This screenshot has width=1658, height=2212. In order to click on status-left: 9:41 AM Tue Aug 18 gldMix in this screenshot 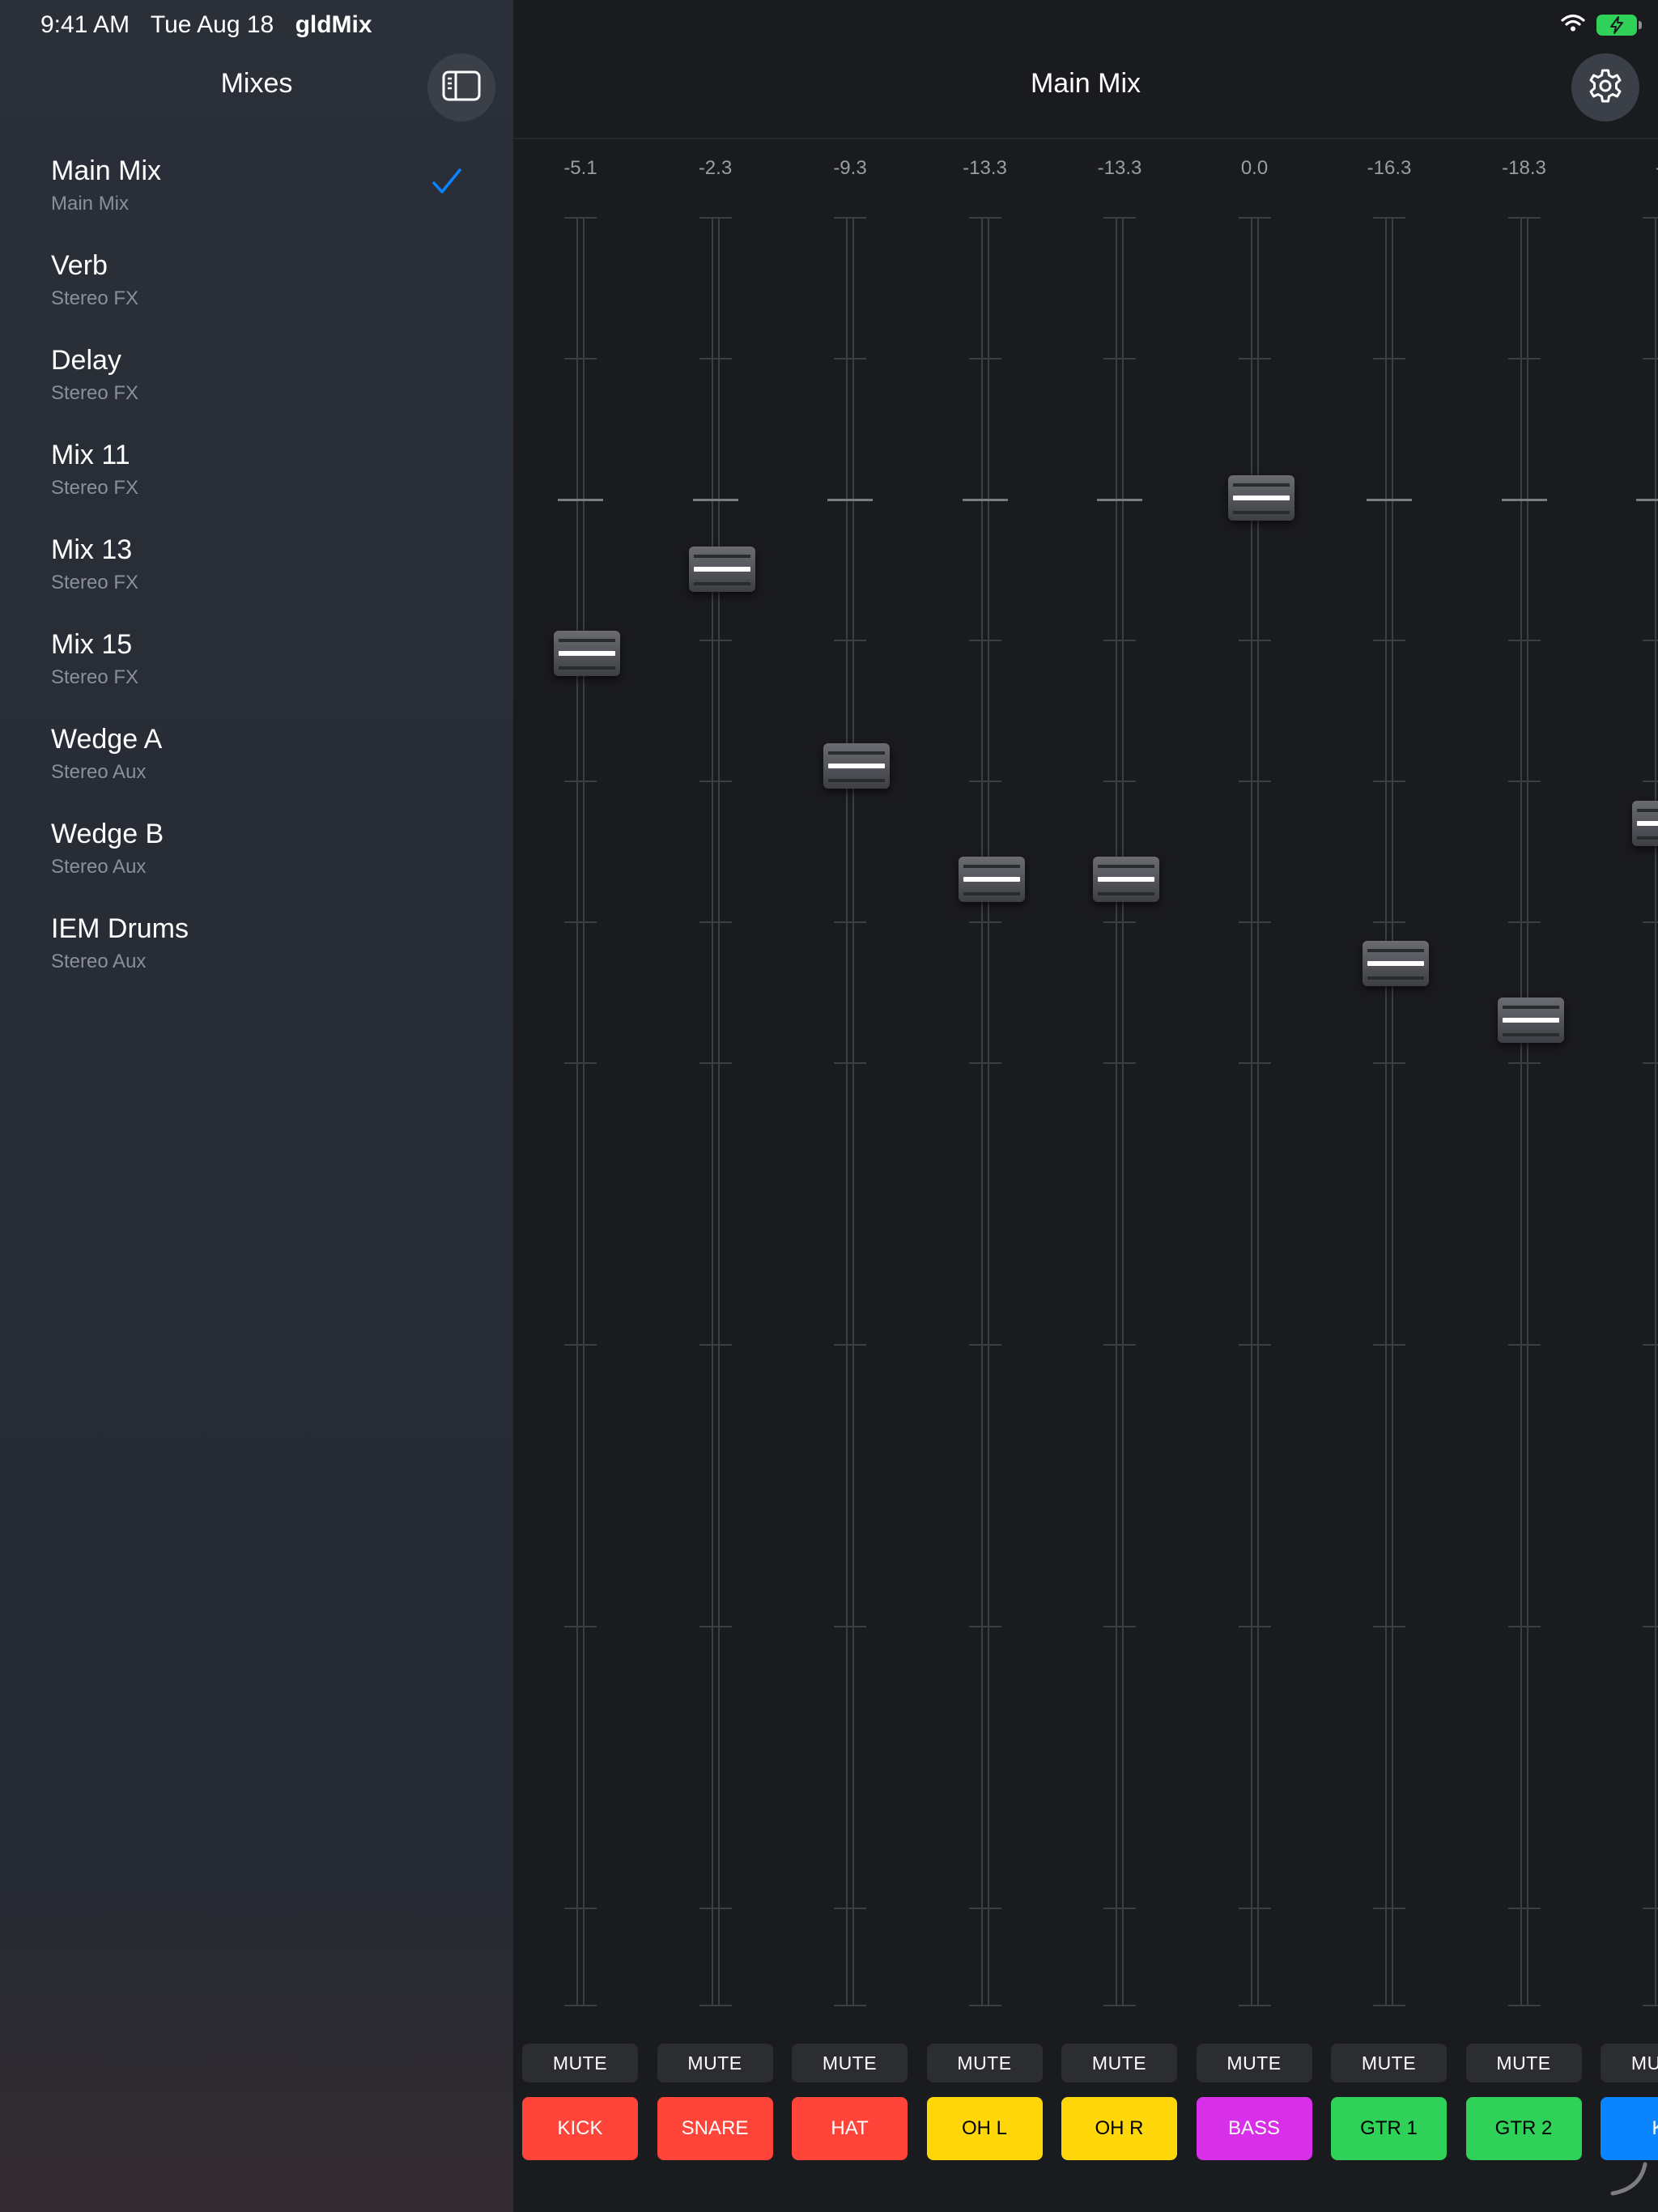, I will do `click(213, 25)`.